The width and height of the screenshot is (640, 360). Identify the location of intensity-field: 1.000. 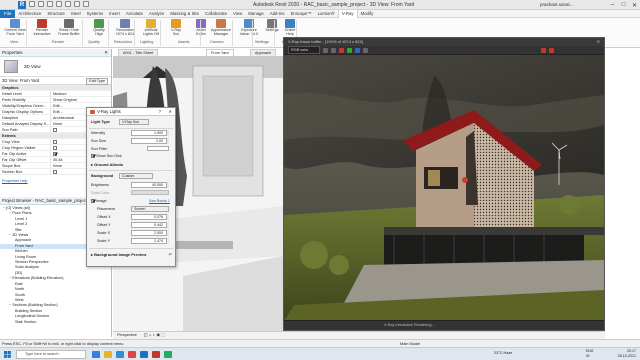
(150, 133).